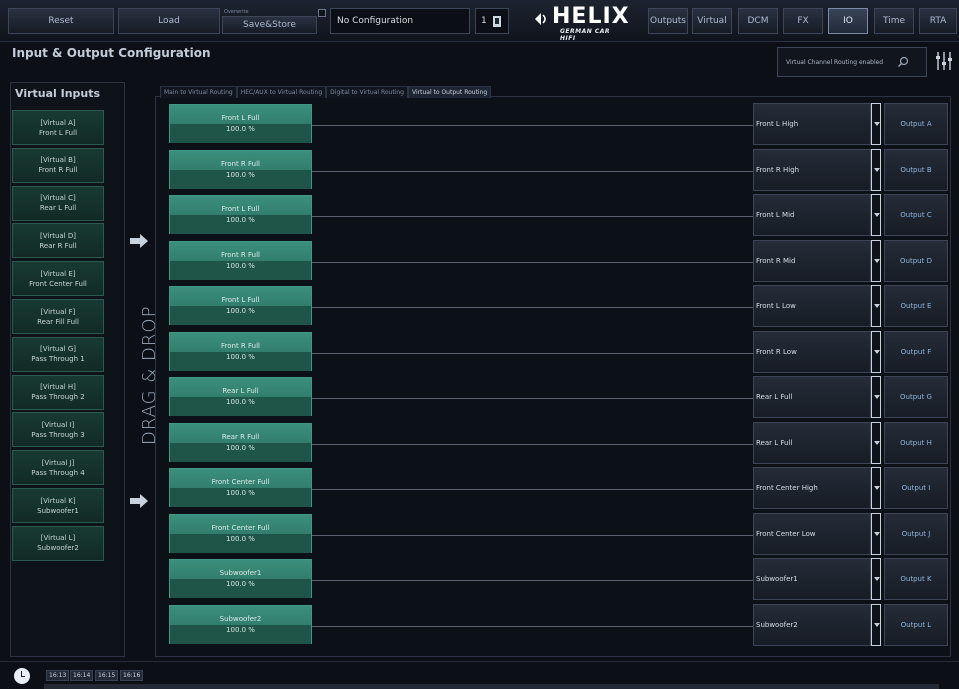  I want to click on tab-digital-to-virtual: Digital to Virtual Routing, so click(367, 92).